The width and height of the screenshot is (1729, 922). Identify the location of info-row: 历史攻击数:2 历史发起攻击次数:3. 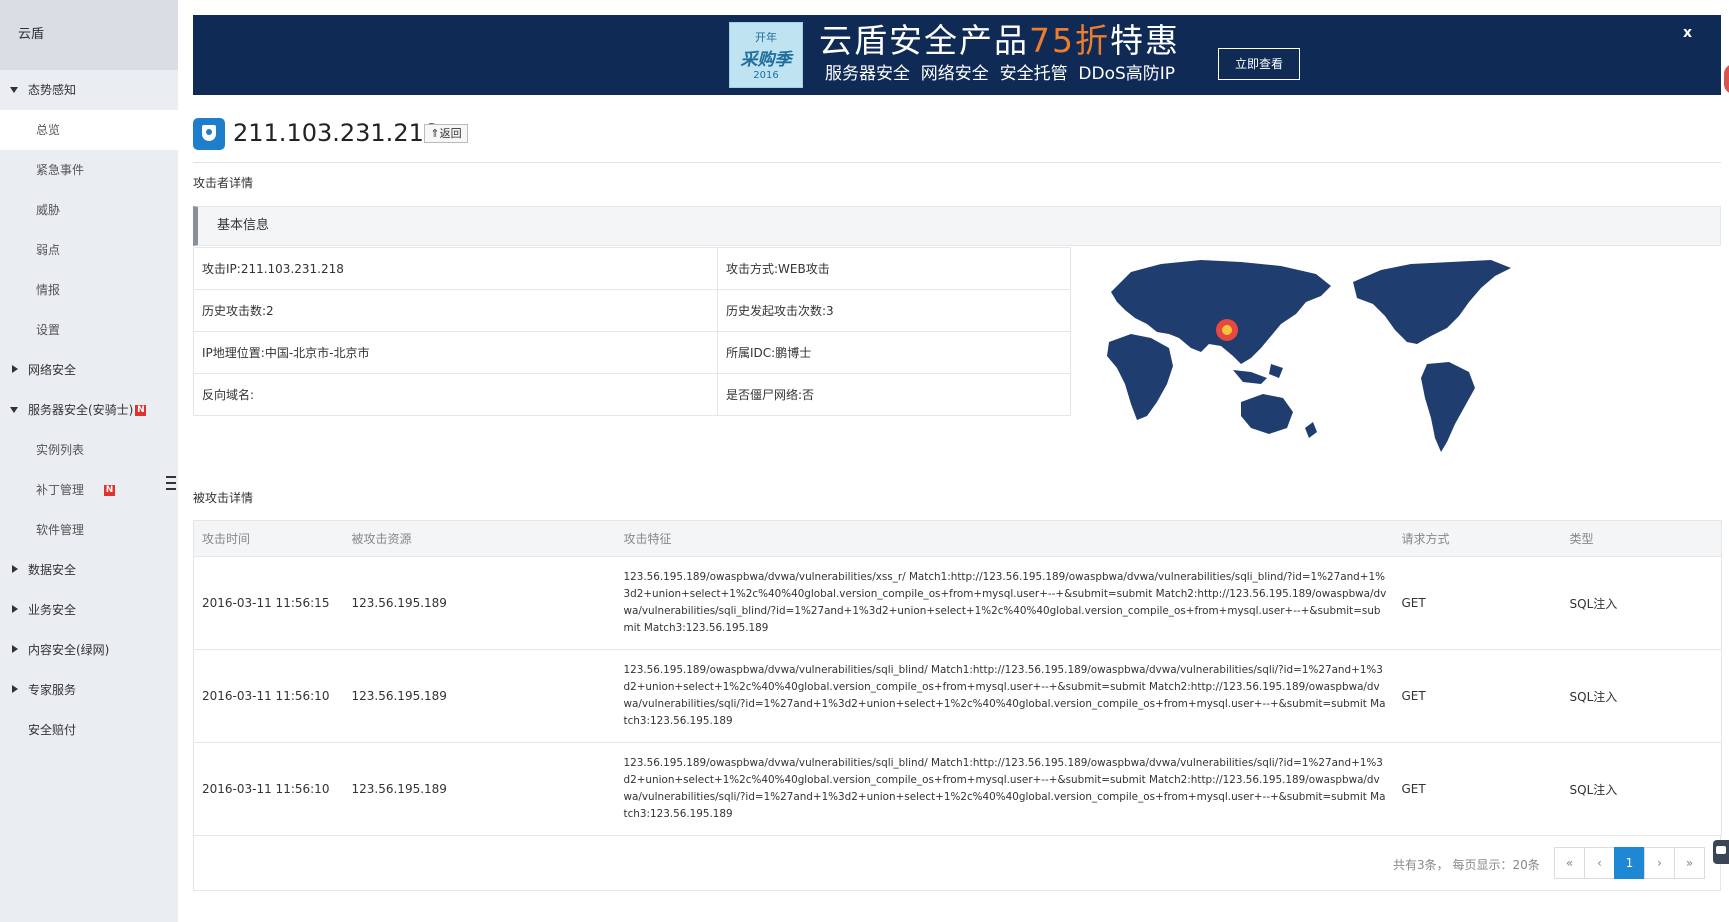
(632, 310).